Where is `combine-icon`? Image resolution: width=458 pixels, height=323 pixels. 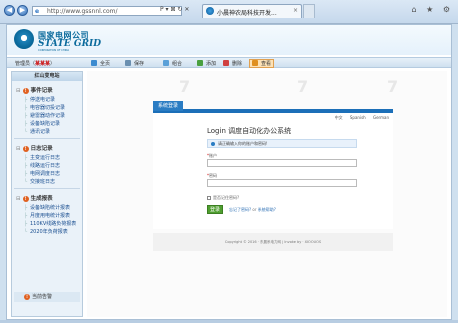
combine-icon is located at coordinates (166, 62).